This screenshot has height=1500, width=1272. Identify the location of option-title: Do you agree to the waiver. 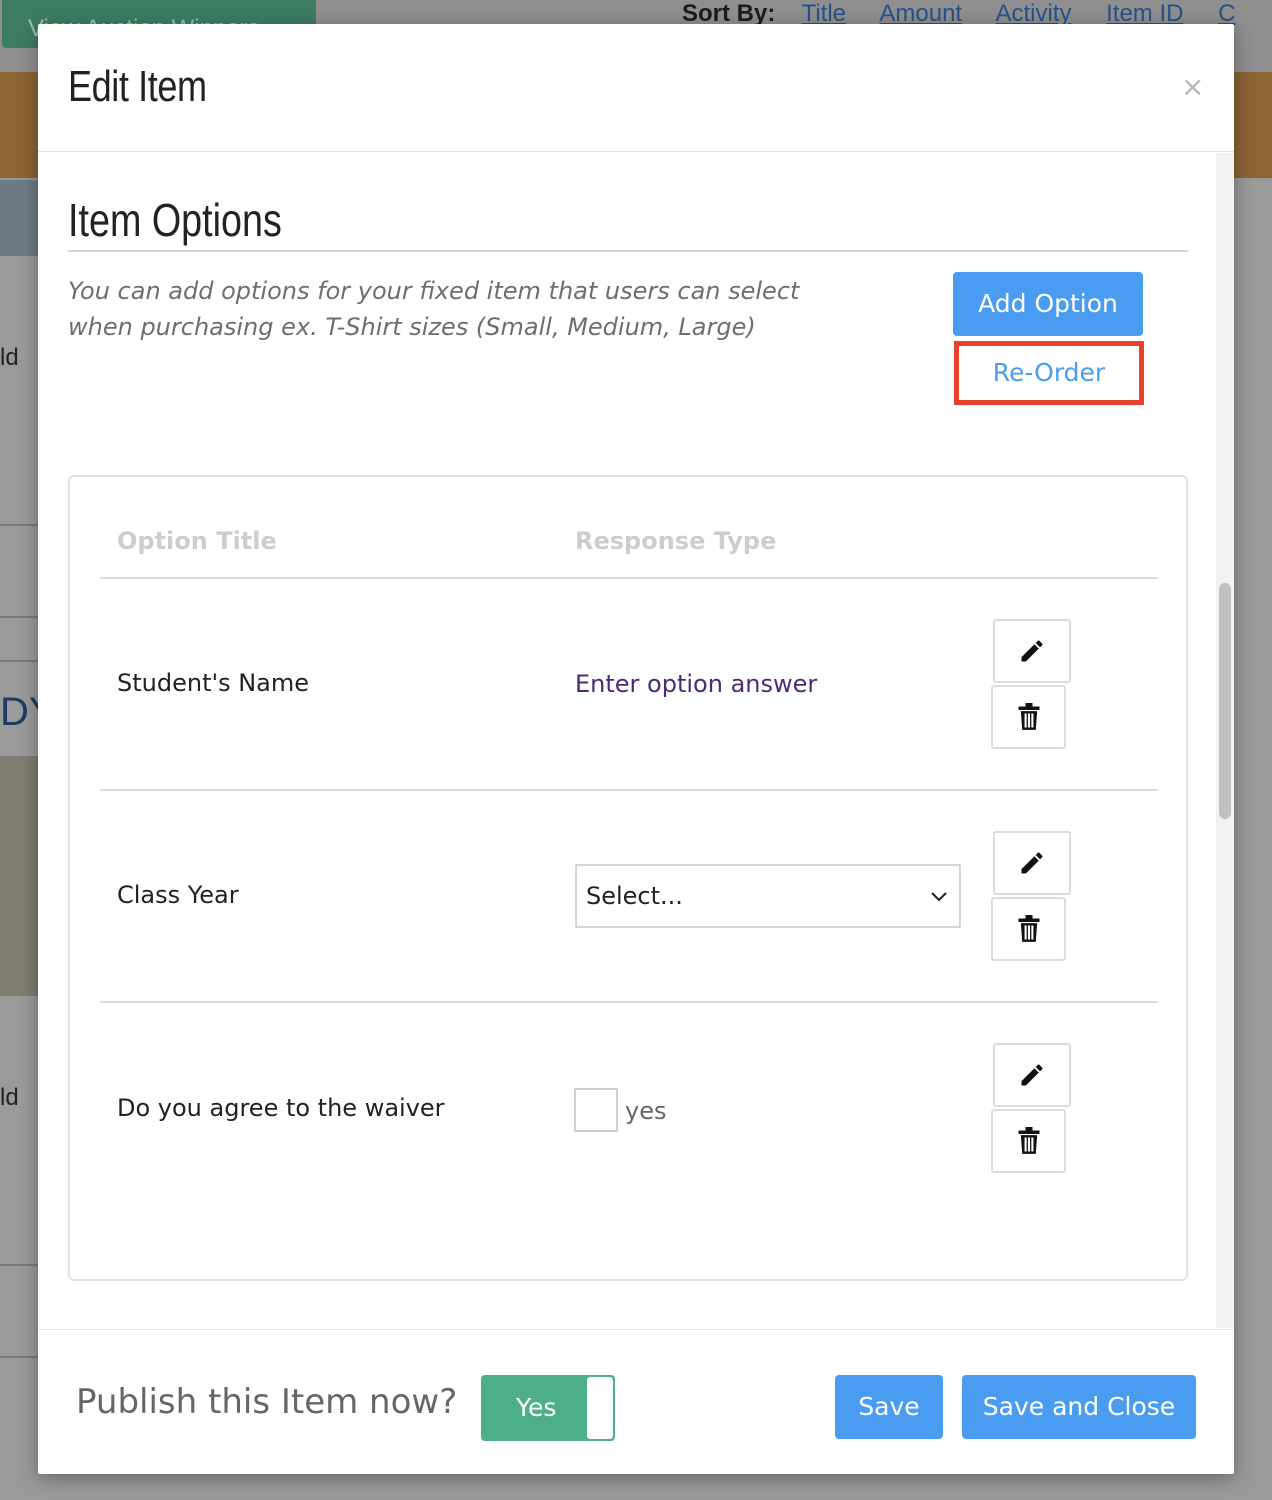
(281, 1108).